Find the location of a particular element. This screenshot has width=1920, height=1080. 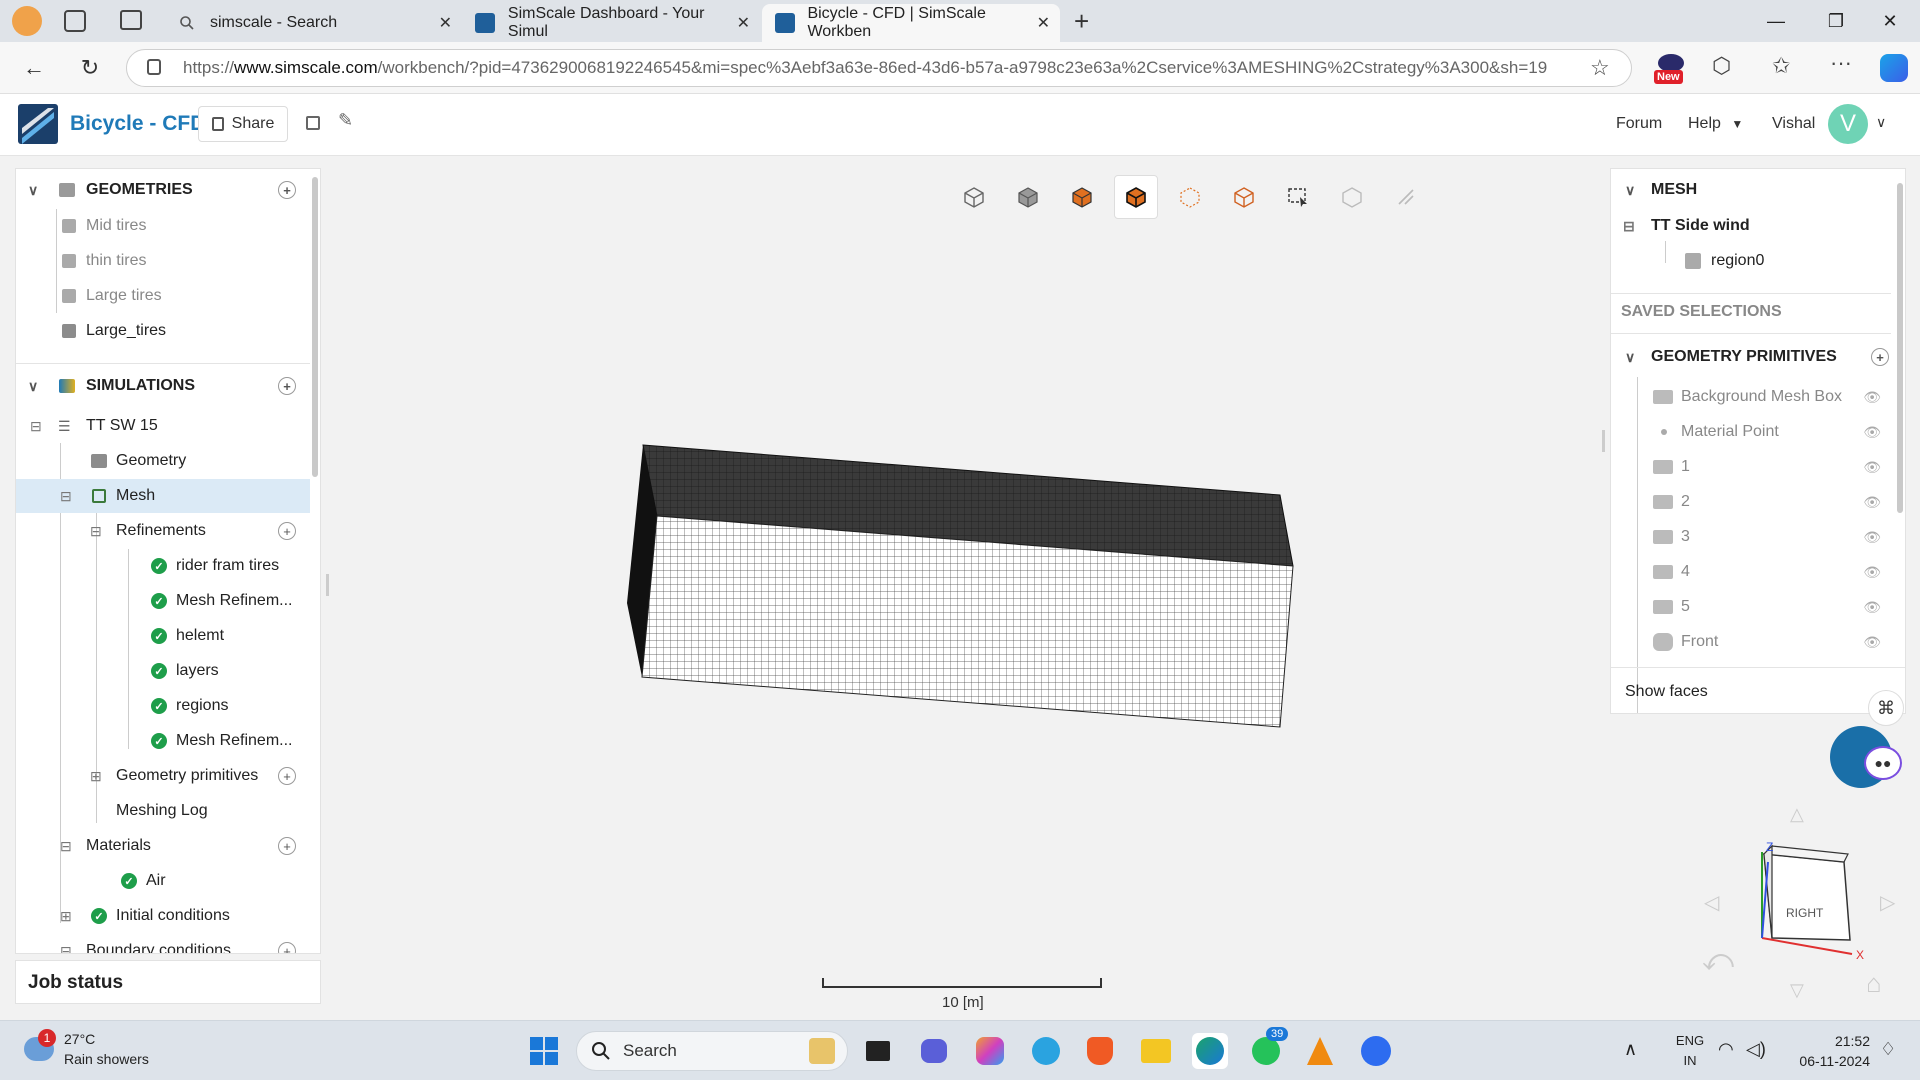

notifications-bell-icon: ♢ is located at coordinates (1888, 1049).